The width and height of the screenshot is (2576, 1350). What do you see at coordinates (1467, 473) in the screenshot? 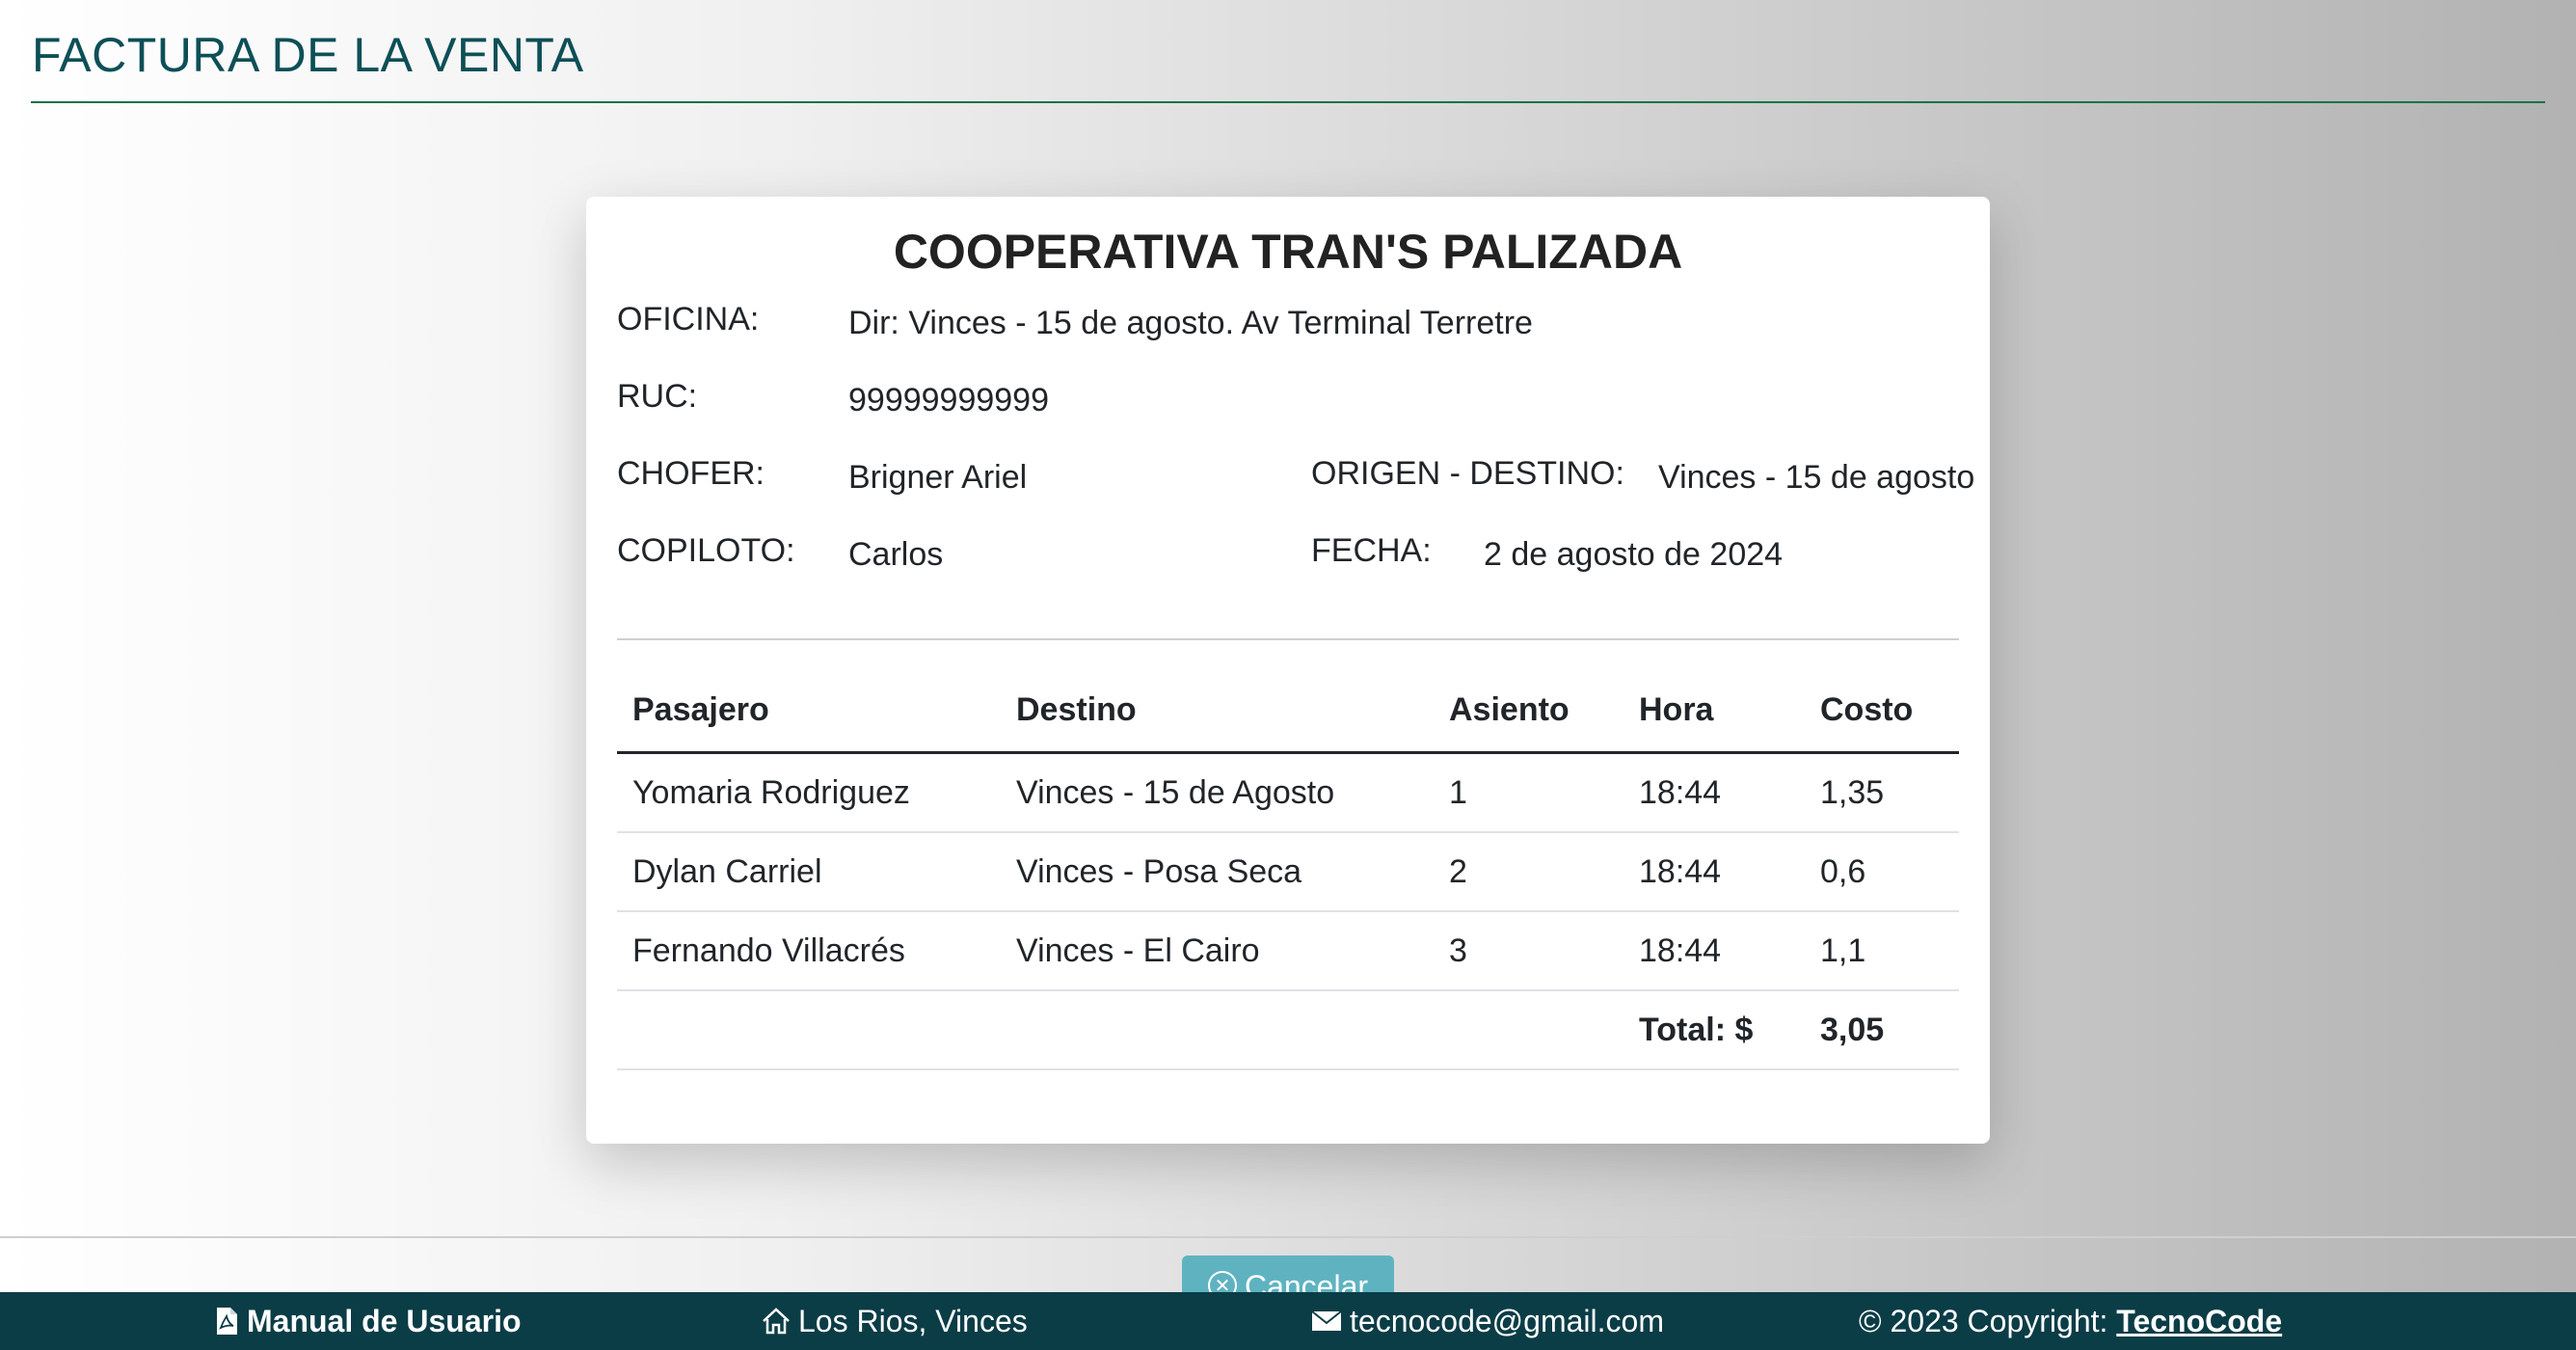
I see `origen-destino-label: ORIGEN - DESTINO:` at bounding box center [1467, 473].